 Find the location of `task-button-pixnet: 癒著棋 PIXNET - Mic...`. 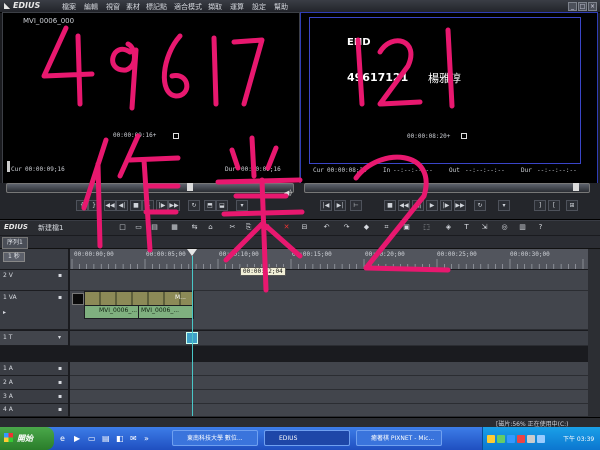

task-button-pixnet: 癒著棋 PIXNET - Mic... is located at coordinates (399, 438).